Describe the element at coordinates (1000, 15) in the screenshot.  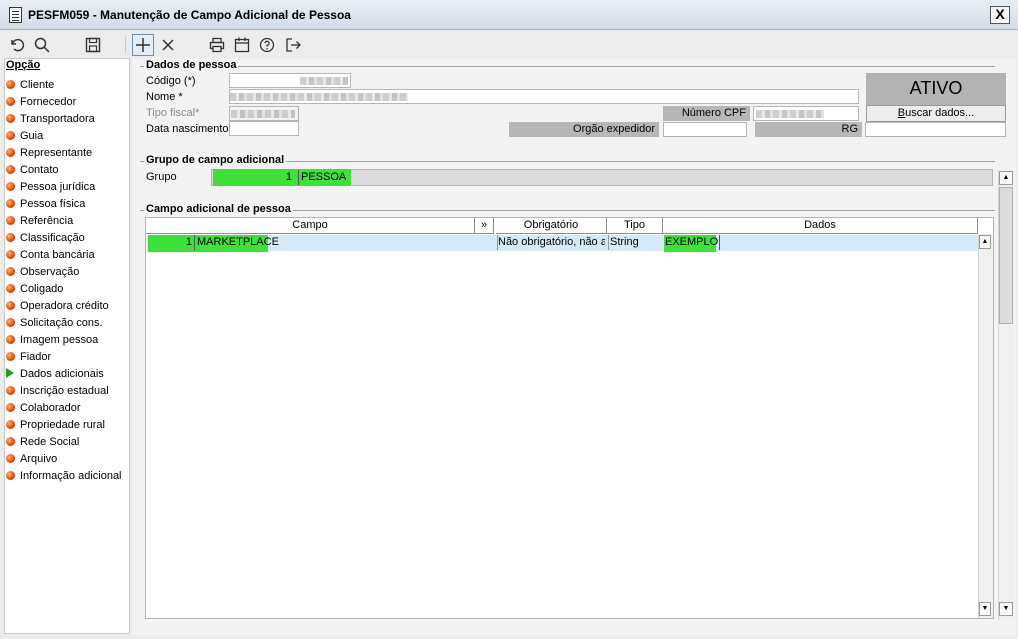
I see `close-window-button: X` at that location.